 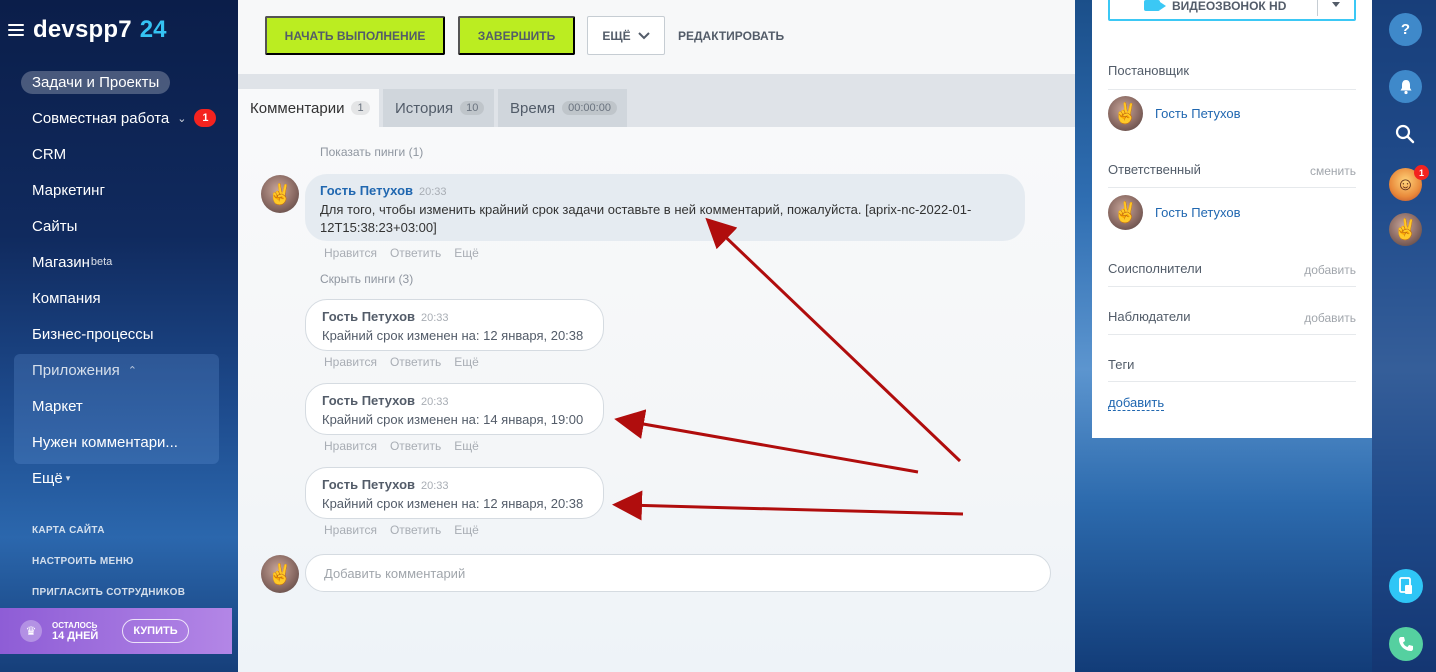 What do you see at coordinates (205, 118) in the screenshot?
I see `counter-badge: 1` at bounding box center [205, 118].